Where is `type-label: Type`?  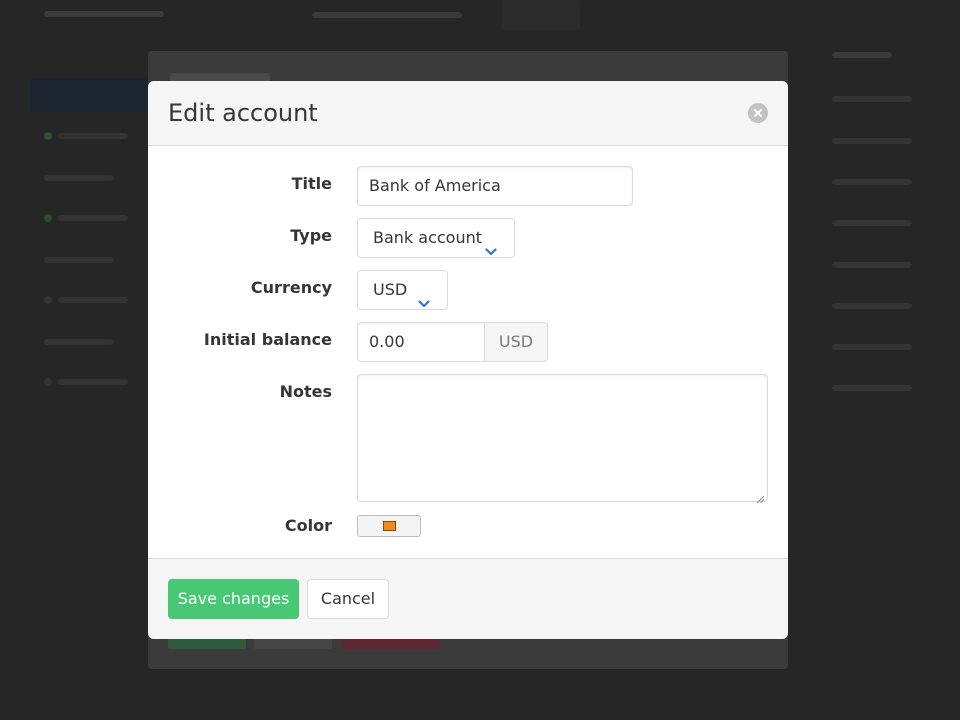
type-label: Type is located at coordinates (311, 235).